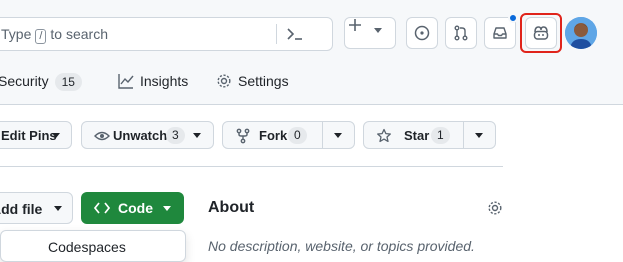 This screenshot has height=262, width=623. What do you see at coordinates (295, 34) in the screenshot?
I see `command-palette-icon` at bounding box center [295, 34].